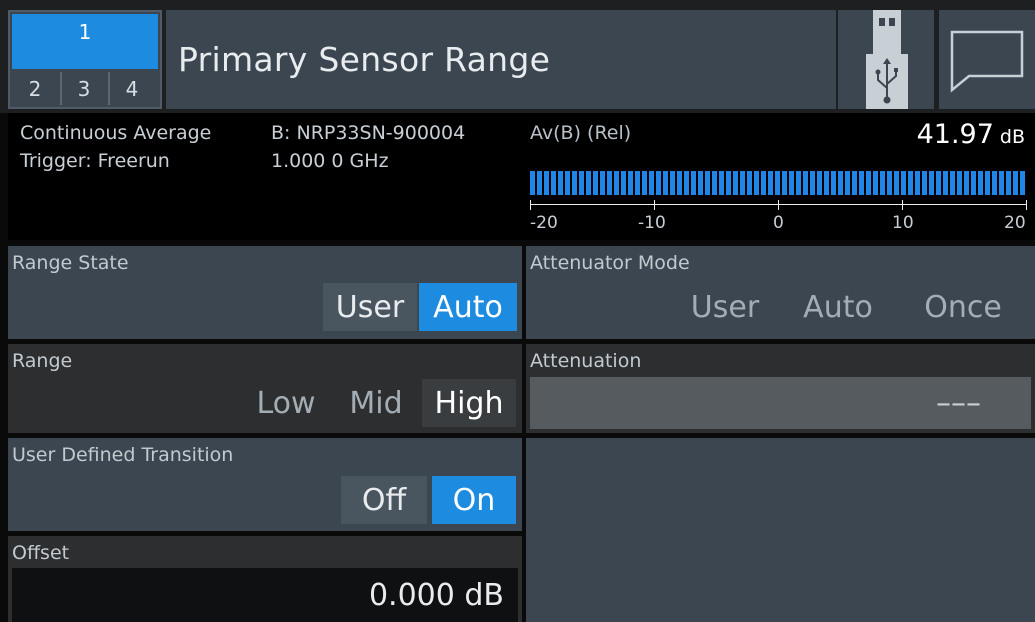 Image resolution: width=1035 pixels, height=622 pixels. Describe the element at coordinates (85, 41) in the screenshot. I see `window-1-button: 1` at that location.